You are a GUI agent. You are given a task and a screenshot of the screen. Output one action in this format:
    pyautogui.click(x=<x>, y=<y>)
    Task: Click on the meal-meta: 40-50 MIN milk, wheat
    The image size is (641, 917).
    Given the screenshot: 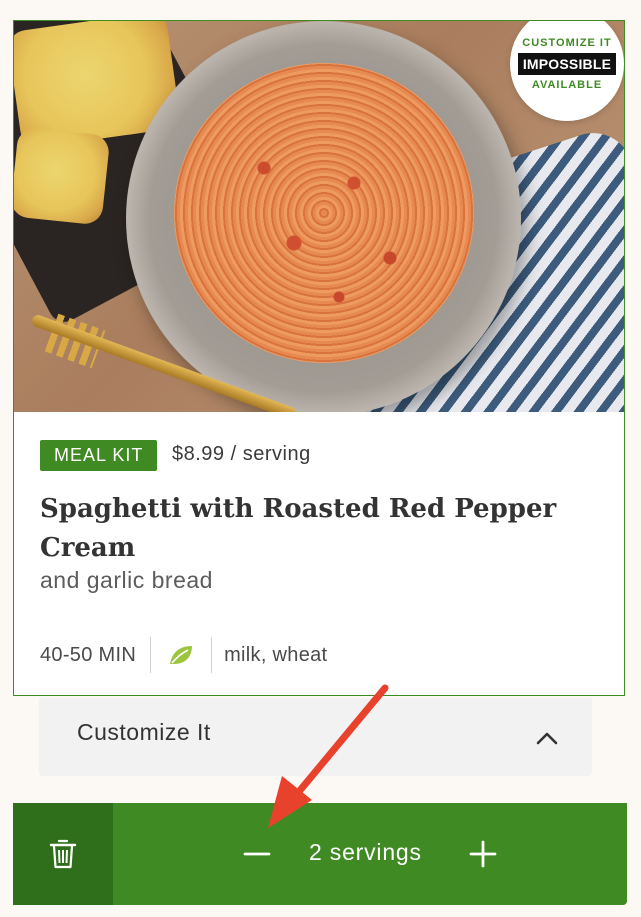 What is the action you would take?
    pyautogui.click(x=183, y=655)
    